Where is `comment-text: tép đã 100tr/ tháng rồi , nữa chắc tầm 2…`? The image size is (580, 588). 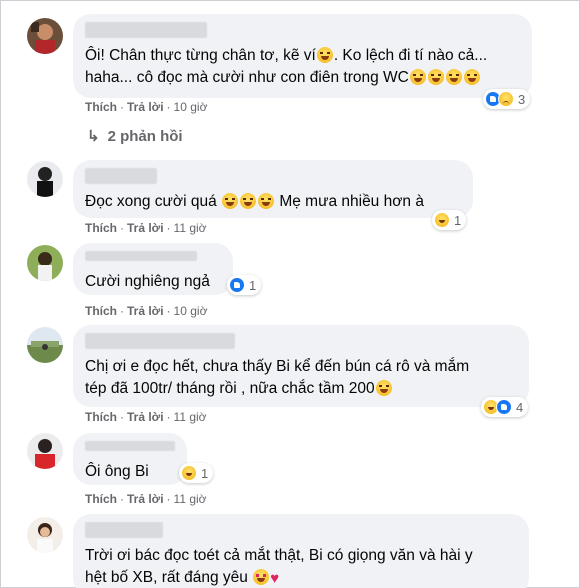 comment-text: tép đã 100tr/ tháng rồi , nữa chắc tầm 2… is located at coordinates (301, 389).